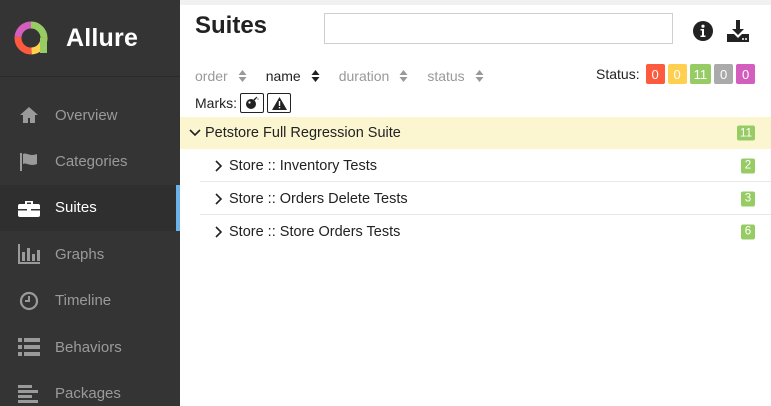  What do you see at coordinates (283, 76) in the screenshot?
I see `sort-label: name` at bounding box center [283, 76].